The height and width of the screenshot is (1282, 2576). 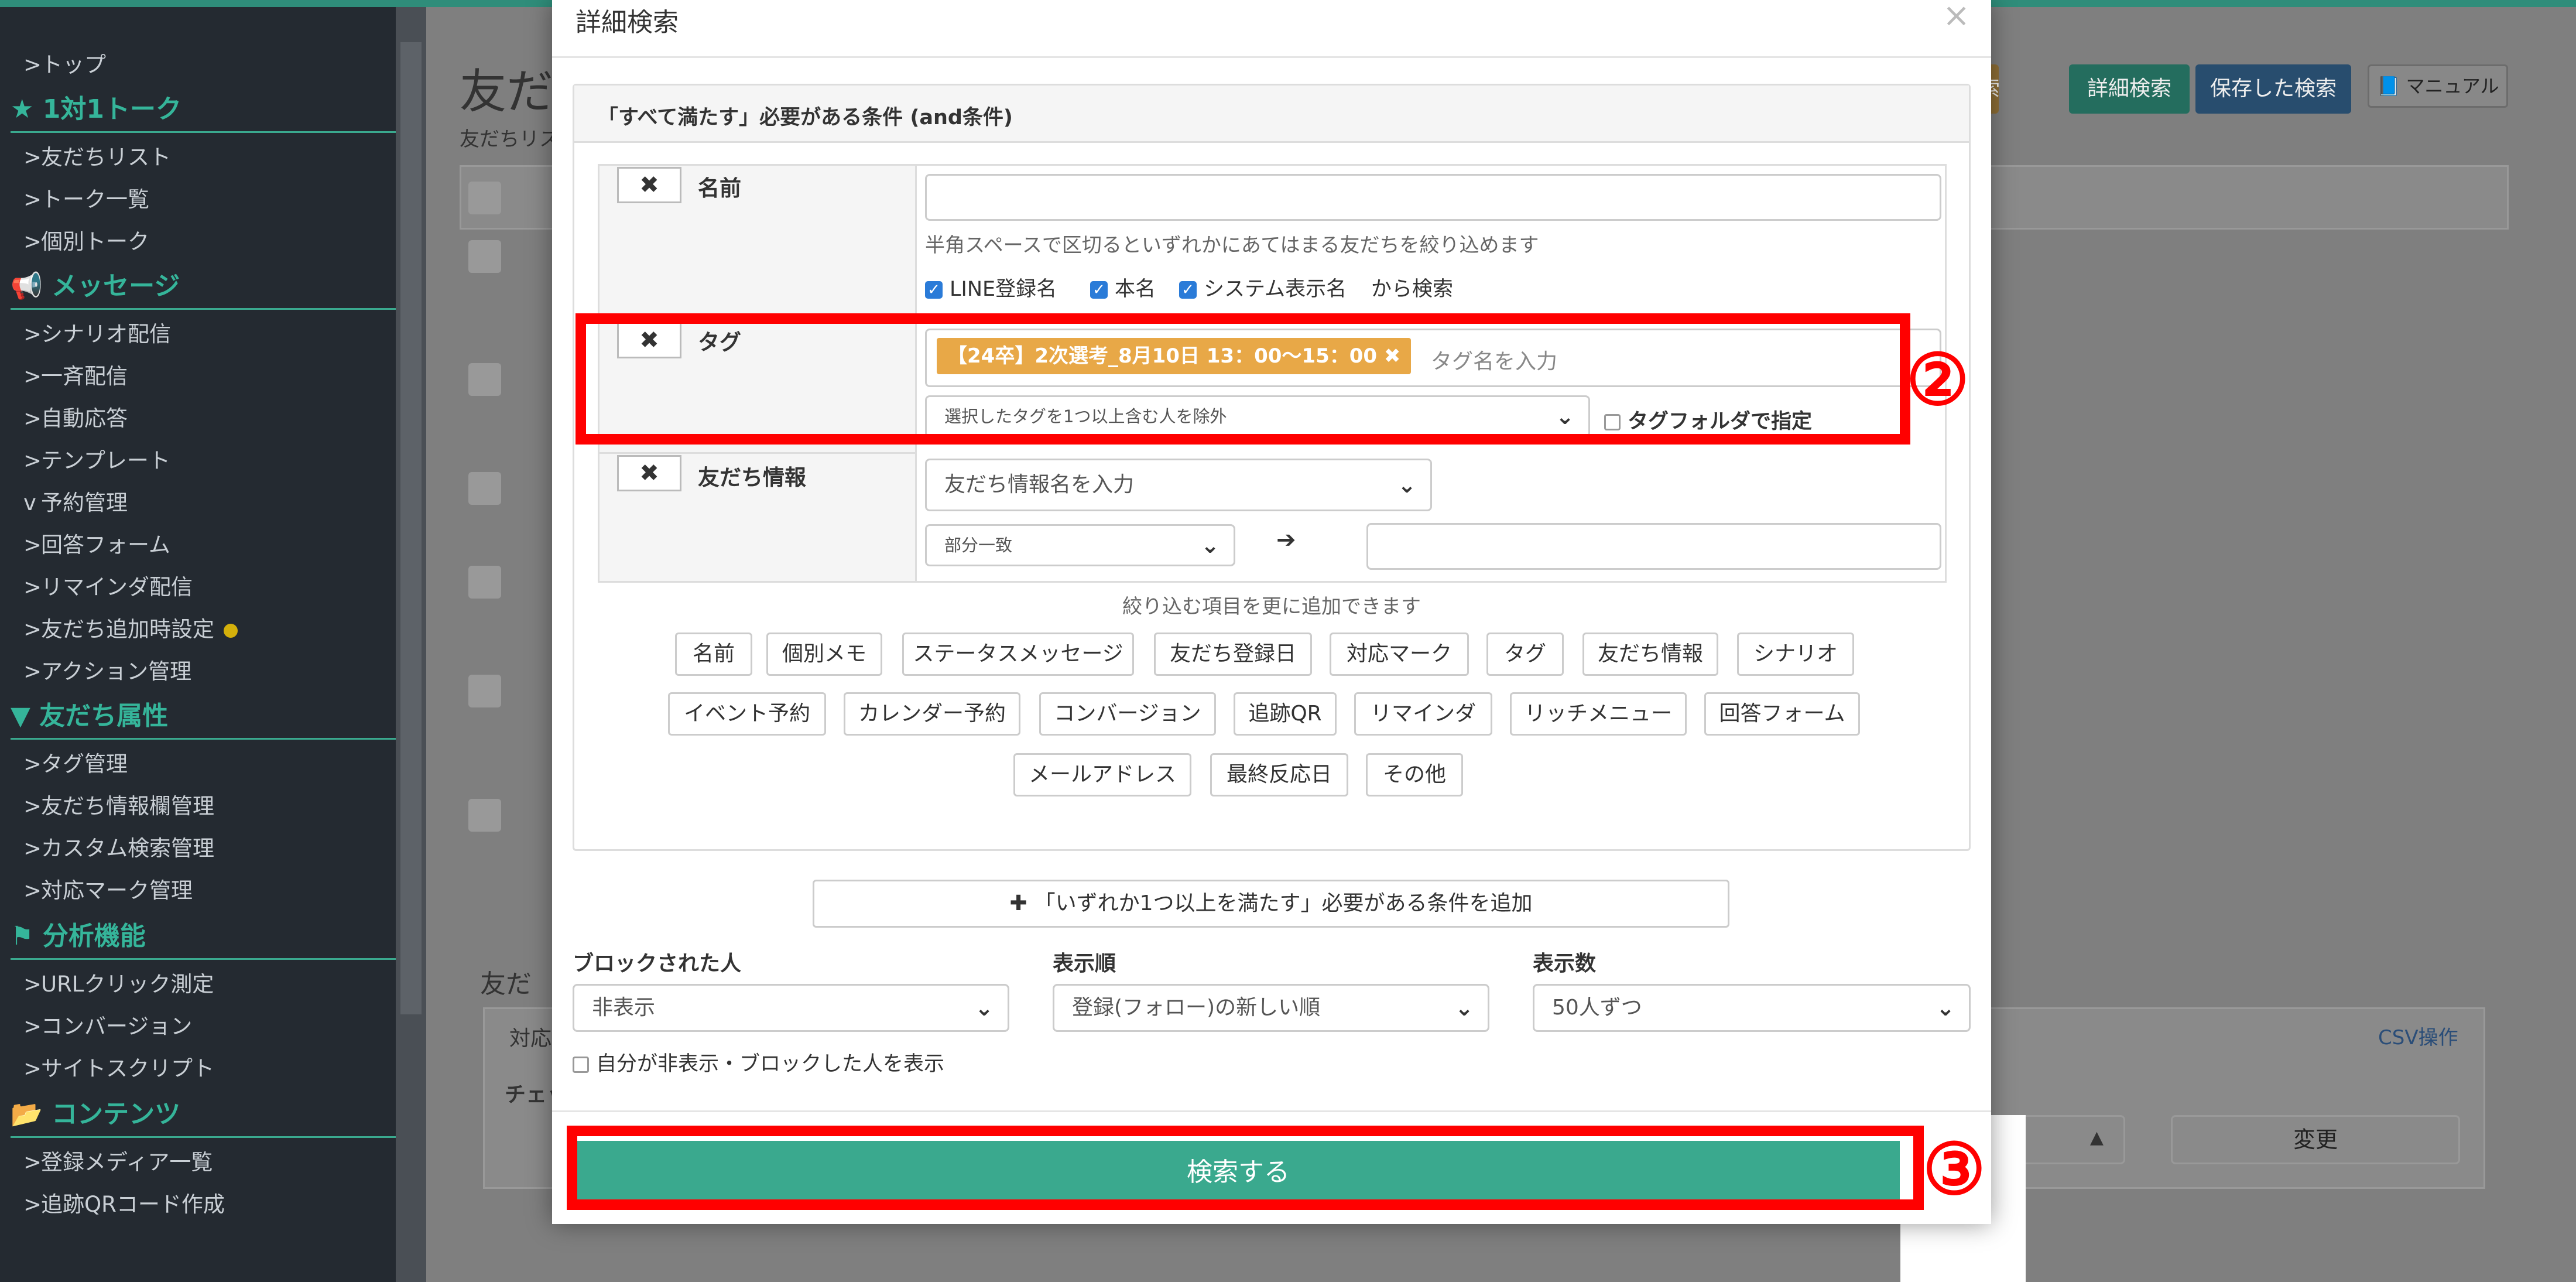 What do you see at coordinates (649, 473) in the screenshot?
I see `remove-friend-info-button: ✖` at bounding box center [649, 473].